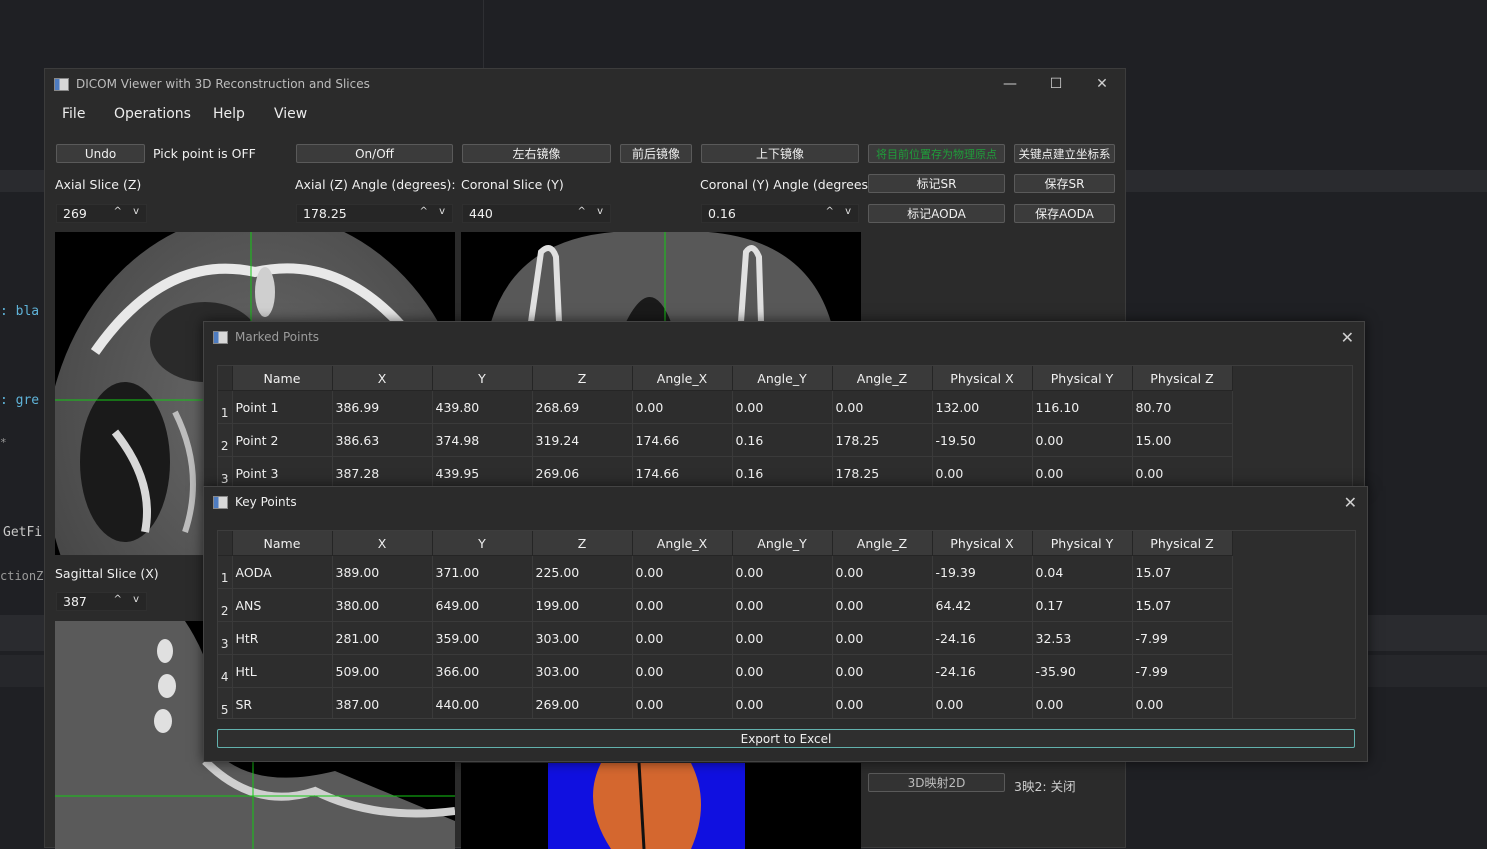  I want to click on table-cell: 439.80, so click(482, 407).